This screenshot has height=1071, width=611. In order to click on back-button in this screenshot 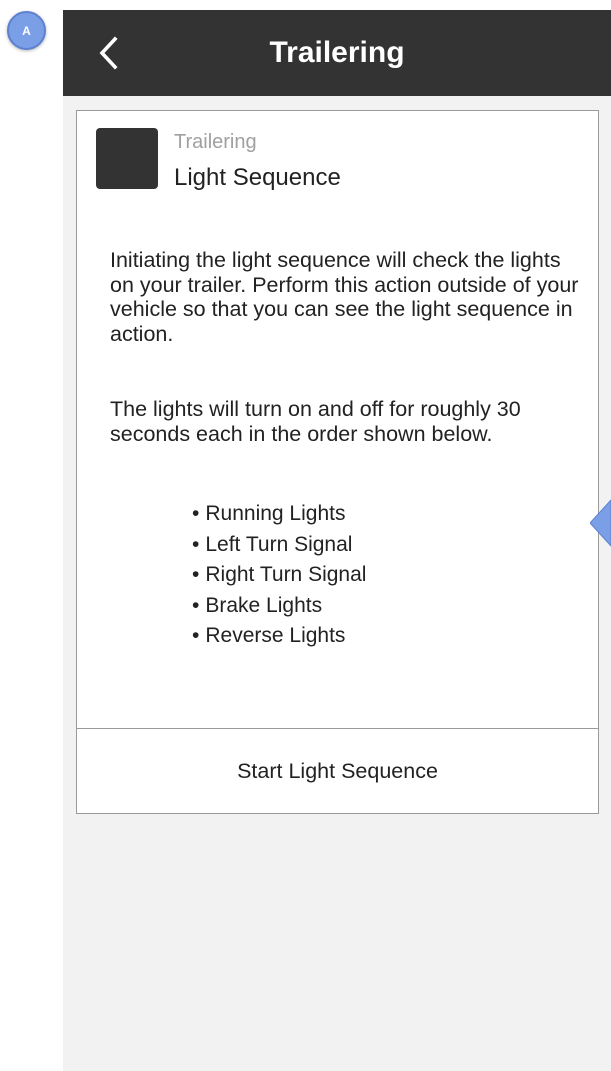, I will do `click(108, 53)`.